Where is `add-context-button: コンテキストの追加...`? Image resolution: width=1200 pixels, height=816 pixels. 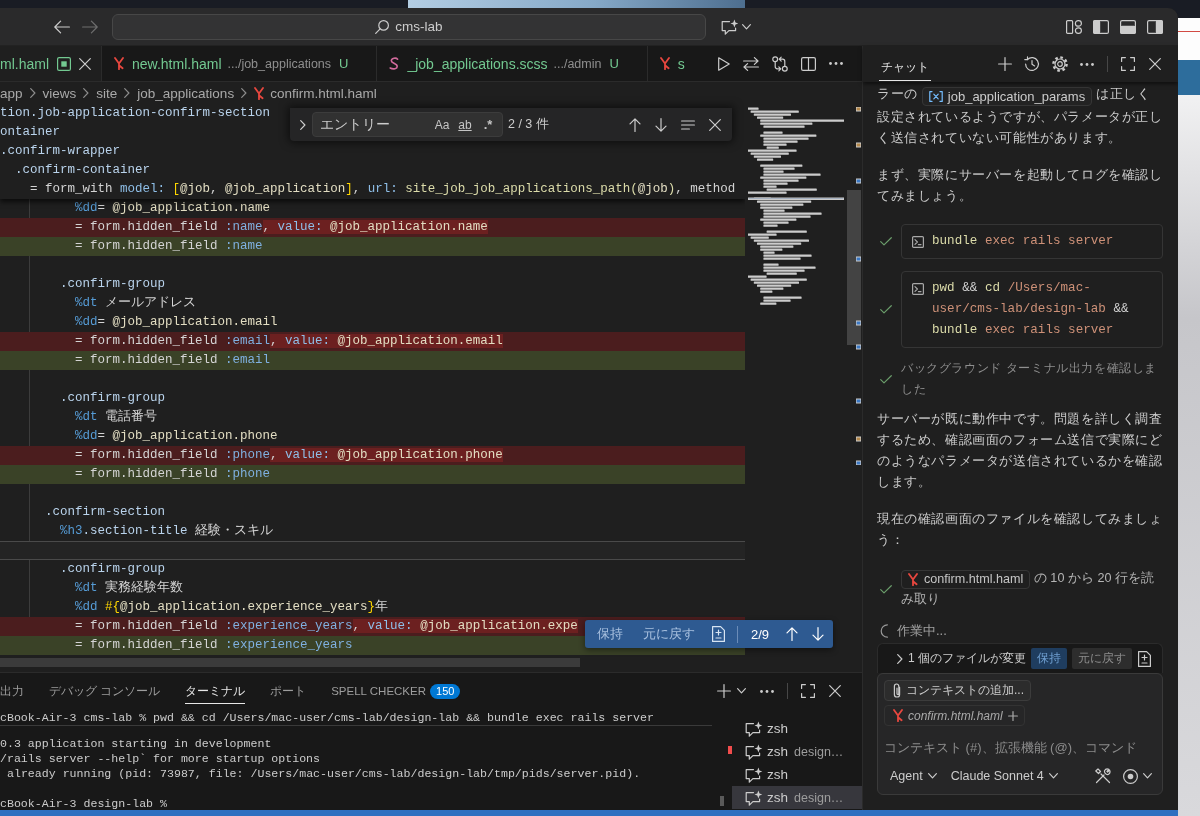
add-context-button: コンテキストの追加... is located at coordinates (957, 690).